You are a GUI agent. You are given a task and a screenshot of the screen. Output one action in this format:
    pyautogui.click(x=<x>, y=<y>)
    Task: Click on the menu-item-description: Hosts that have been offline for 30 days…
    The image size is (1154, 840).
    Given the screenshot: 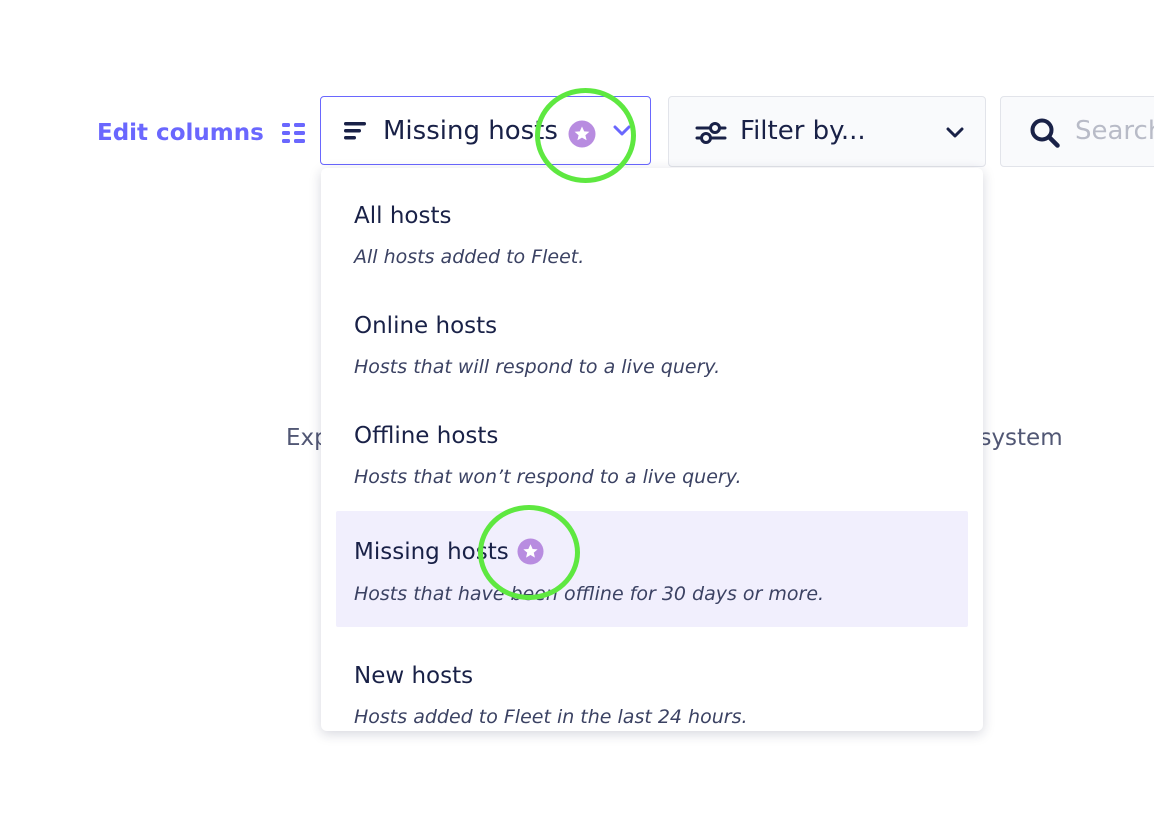 What is the action you would take?
    pyautogui.click(x=589, y=594)
    